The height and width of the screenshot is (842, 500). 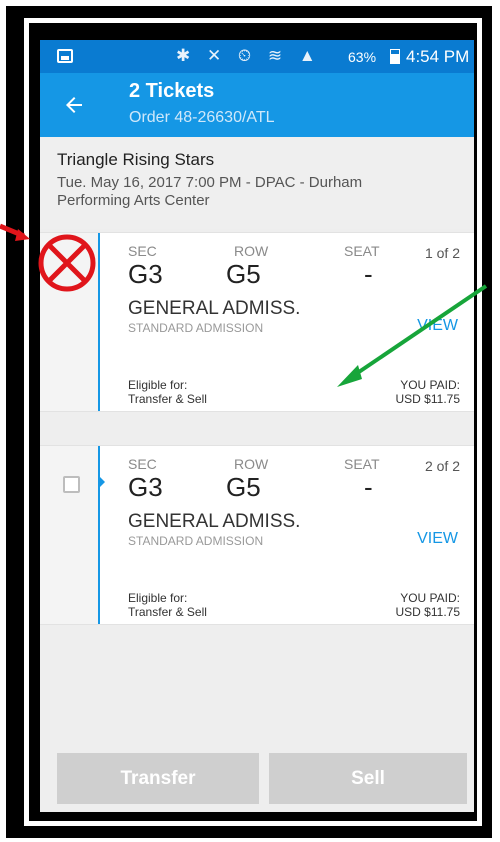 What do you see at coordinates (257, 105) in the screenshot?
I see `app-bar: 2 Tickets Order 48-26630/ATL` at bounding box center [257, 105].